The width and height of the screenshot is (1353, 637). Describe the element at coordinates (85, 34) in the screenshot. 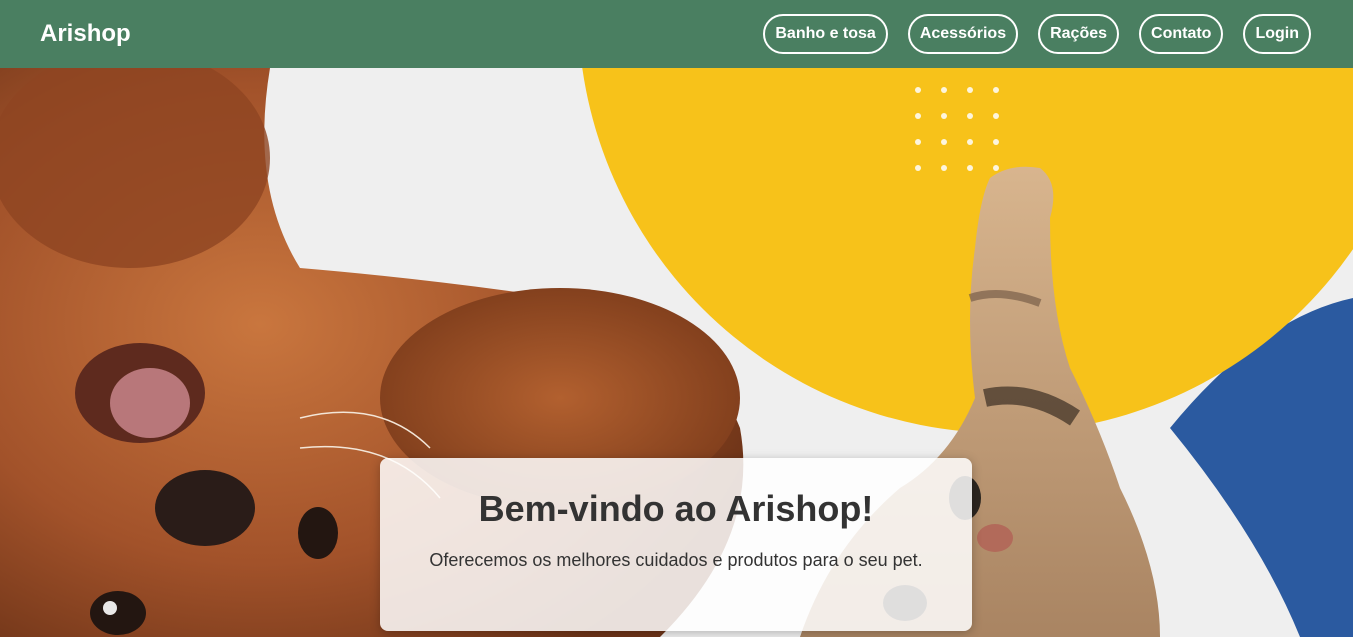

I see `brand-logo: Arishop` at that location.